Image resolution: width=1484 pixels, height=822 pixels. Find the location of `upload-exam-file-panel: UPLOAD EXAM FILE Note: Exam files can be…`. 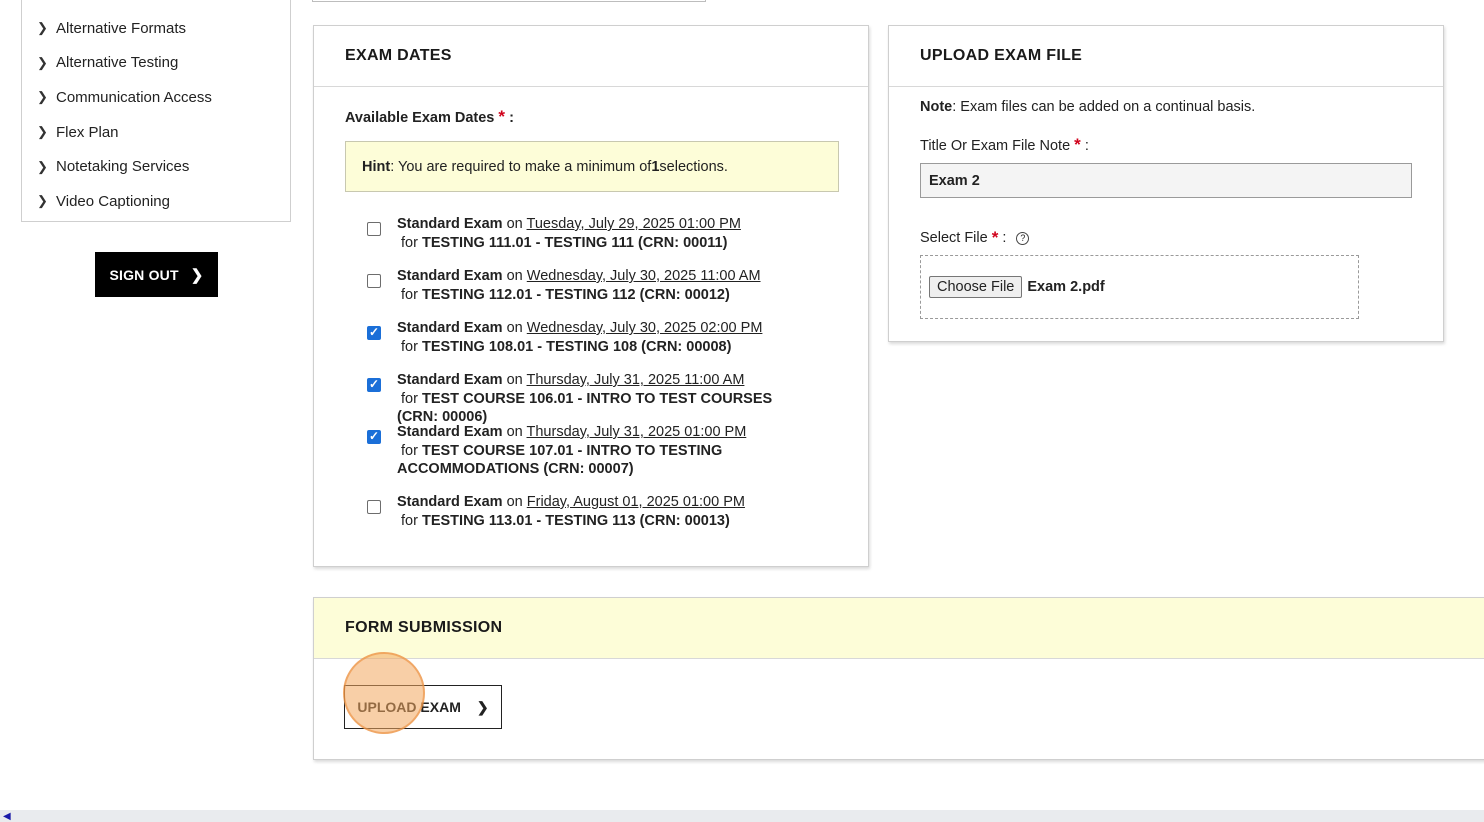

upload-exam-file-panel: UPLOAD EXAM FILE Note: Exam files can be… is located at coordinates (1166, 183).